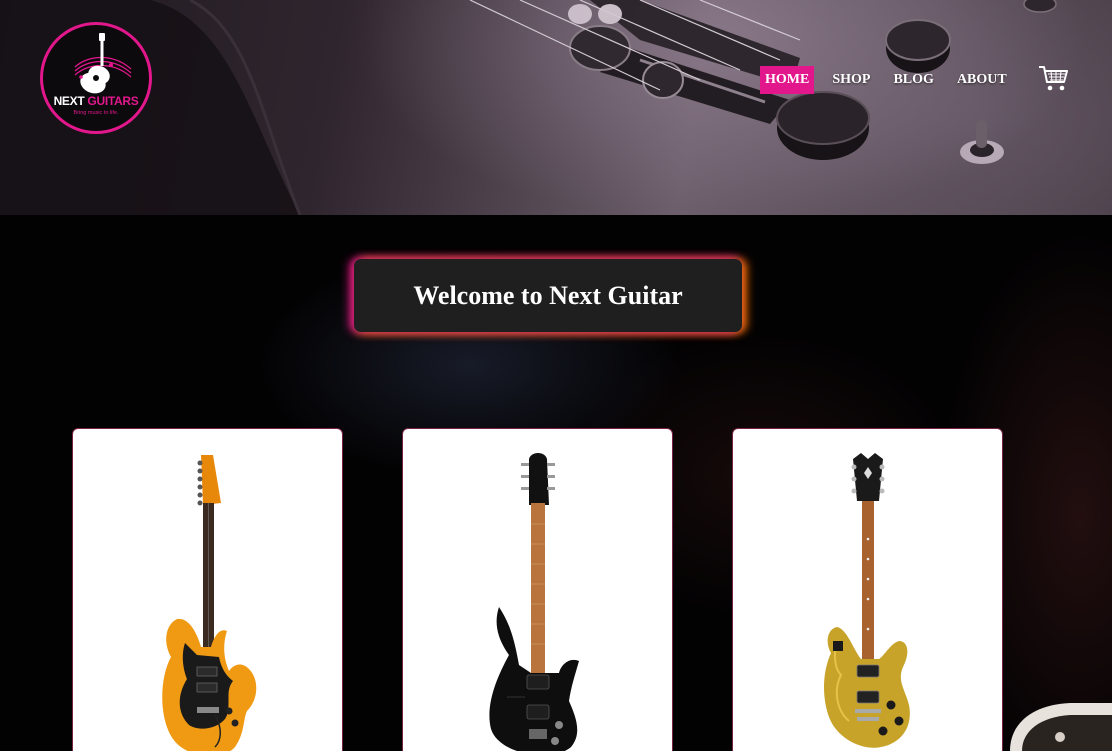 This screenshot has height=751, width=1112. Describe the element at coordinates (534, 602) in the screenshot. I see `black-electric-guitar-image` at that location.